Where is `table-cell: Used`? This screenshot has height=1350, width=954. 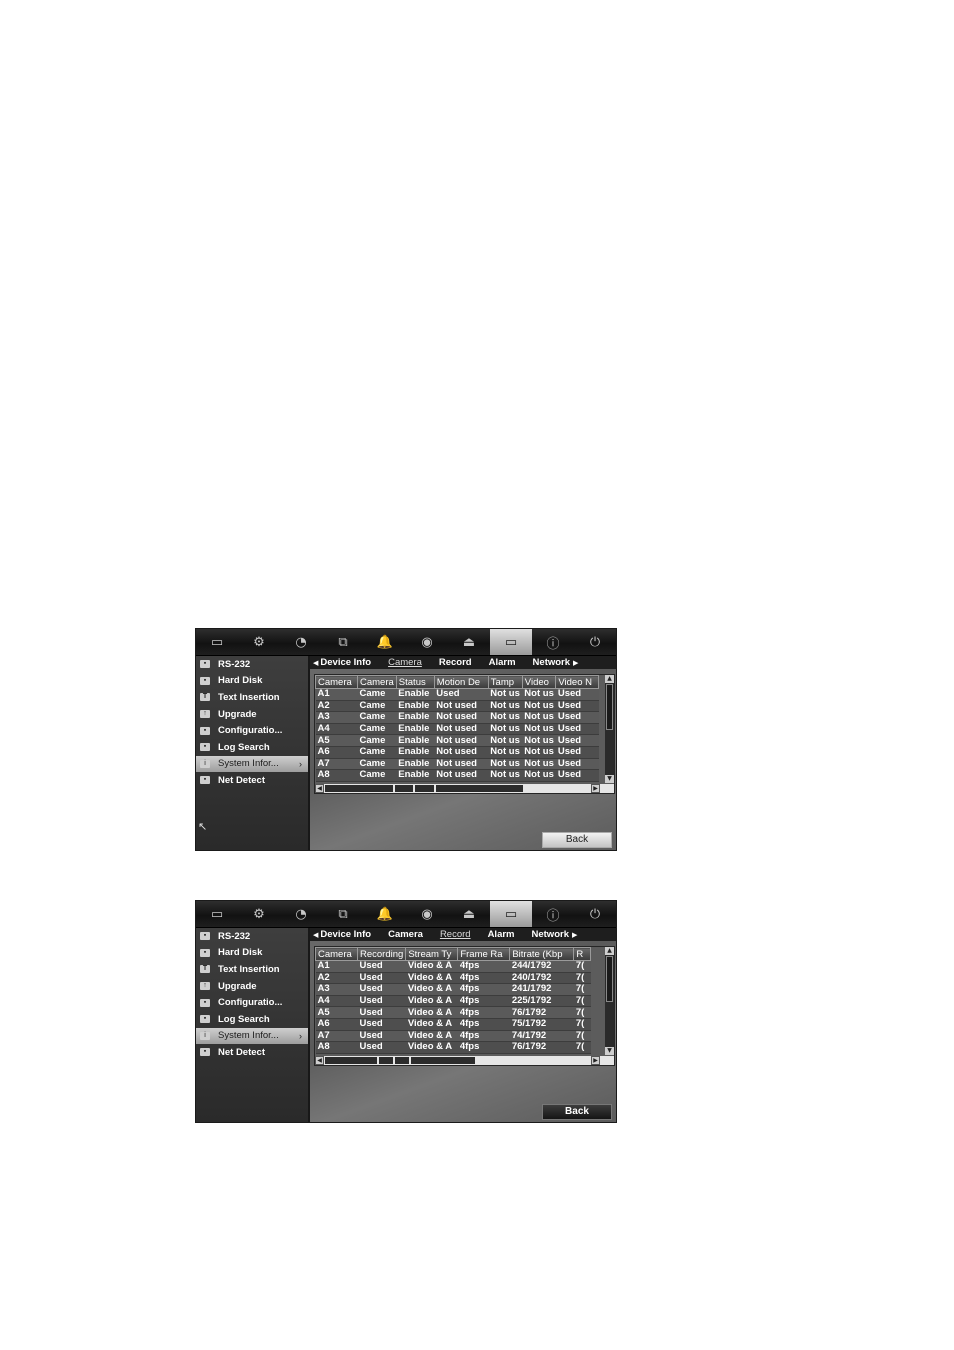 table-cell: Used is located at coordinates (382, 978).